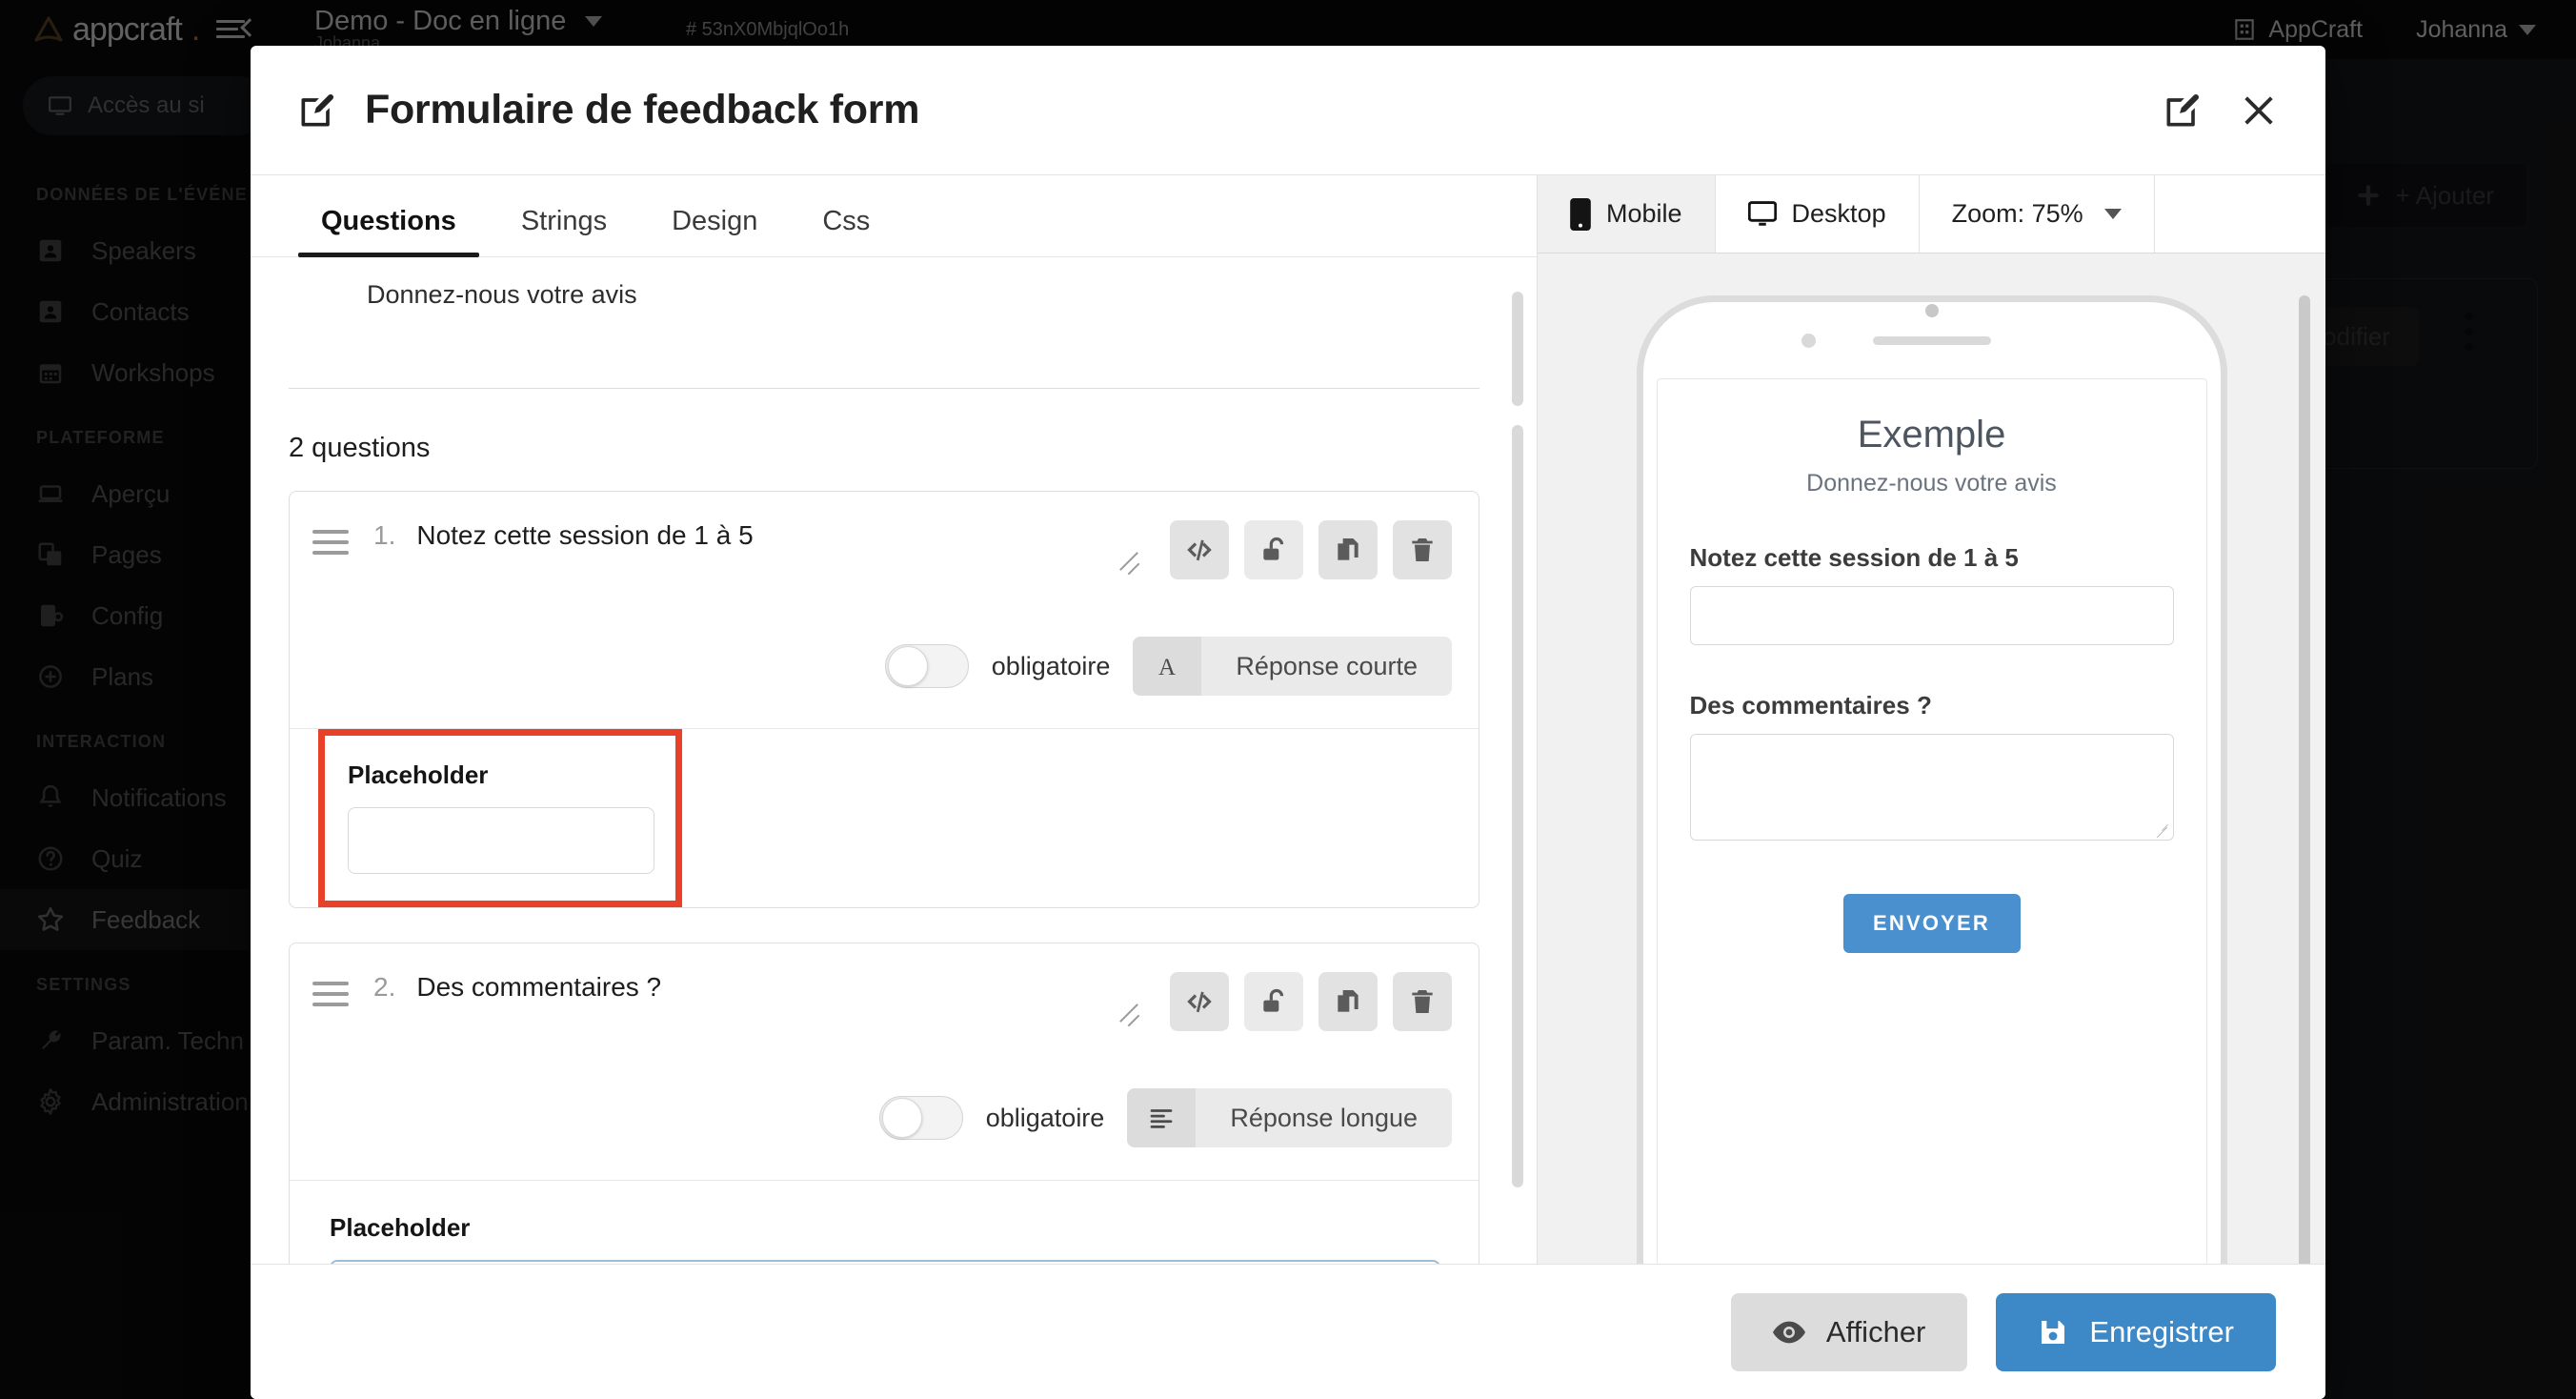 The image size is (2576, 1399). What do you see at coordinates (389, 232) in the screenshot?
I see `tab-questions: Questions` at bounding box center [389, 232].